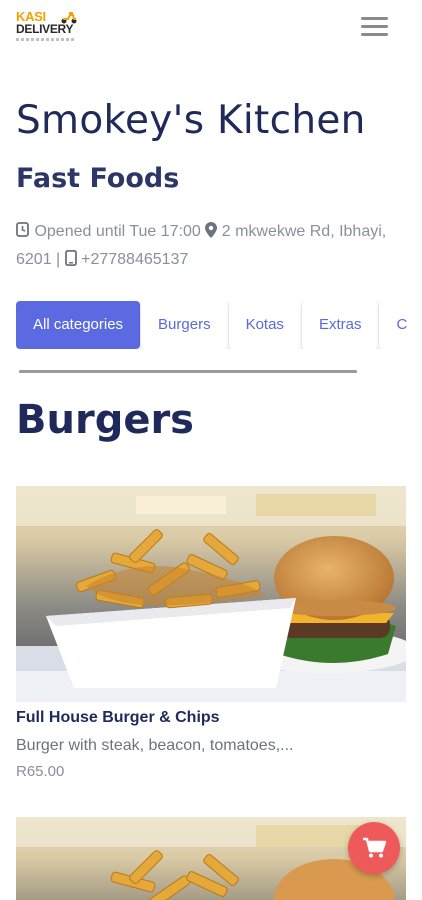  What do you see at coordinates (340, 325) in the screenshot?
I see `tab-extras: Extras` at bounding box center [340, 325].